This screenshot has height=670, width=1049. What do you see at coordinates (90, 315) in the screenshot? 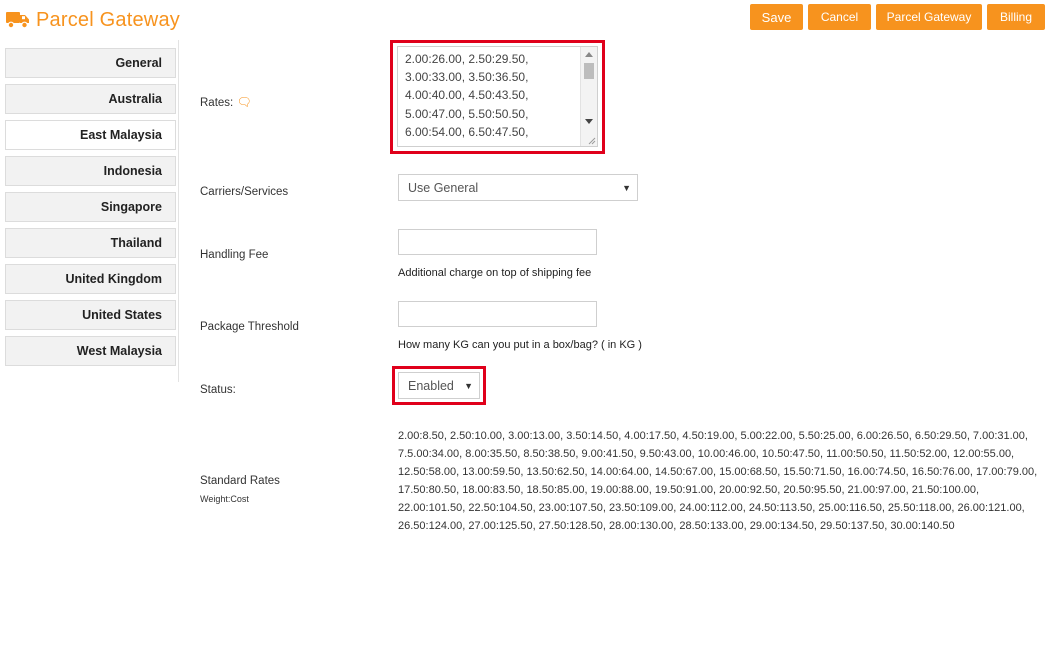
I see `sidebar-item-united-states: United States` at bounding box center [90, 315].